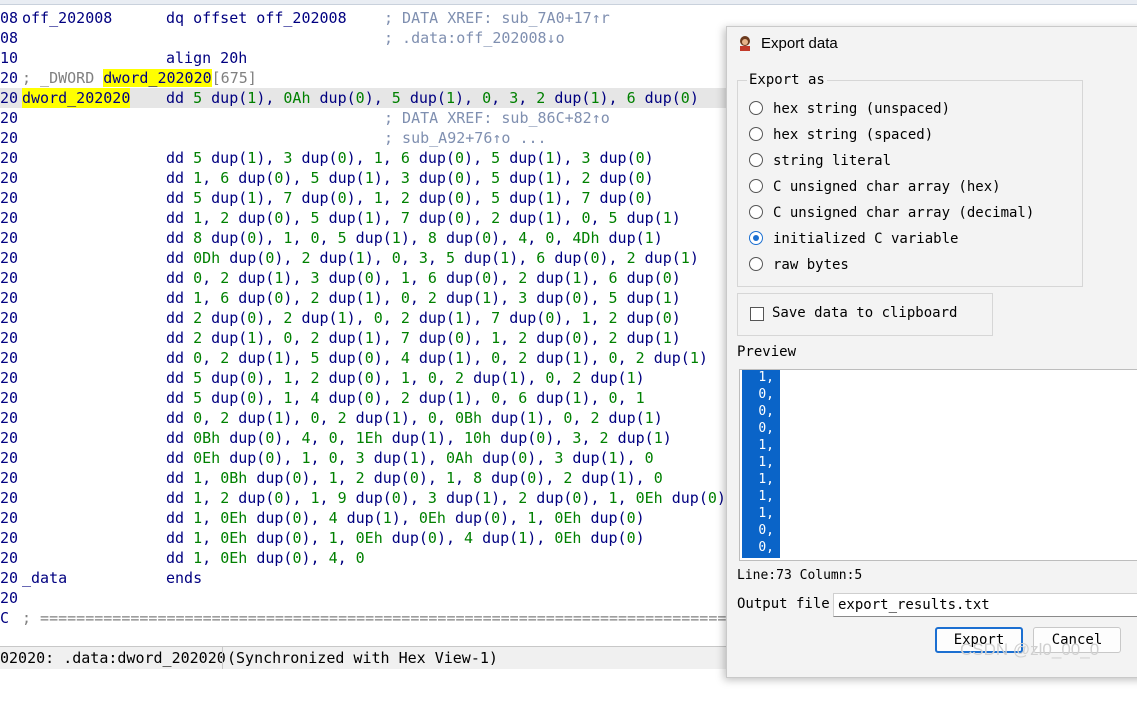 This screenshot has width=1137, height=713. Describe the element at coordinates (365, 58) in the screenshot. I see `listing-row: 10 align 20h` at that location.